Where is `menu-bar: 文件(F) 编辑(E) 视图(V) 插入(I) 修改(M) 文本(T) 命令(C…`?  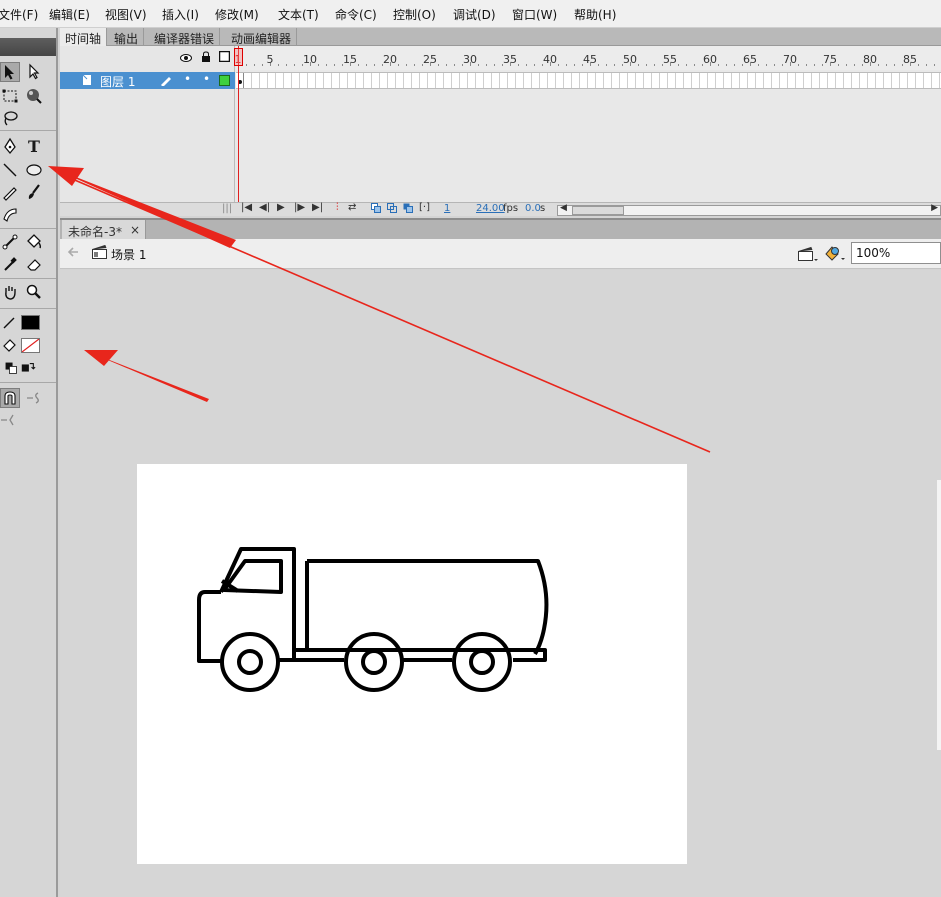
menu-bar: 文件(F) 编辑(E) 视图(V) 插入(I) 修改(M) 文本(T) 命令(C… is located at coordinates (470, 14).